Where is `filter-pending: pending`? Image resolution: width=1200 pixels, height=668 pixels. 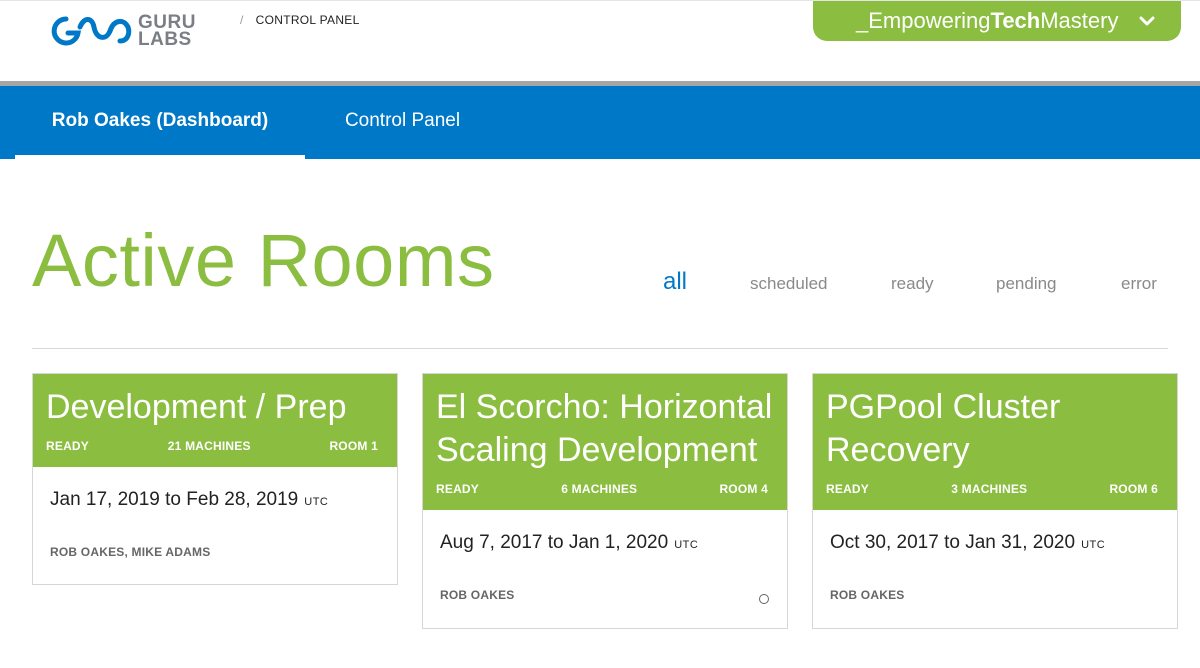
filter-pending: pending is located at coordinates (1026, 284).